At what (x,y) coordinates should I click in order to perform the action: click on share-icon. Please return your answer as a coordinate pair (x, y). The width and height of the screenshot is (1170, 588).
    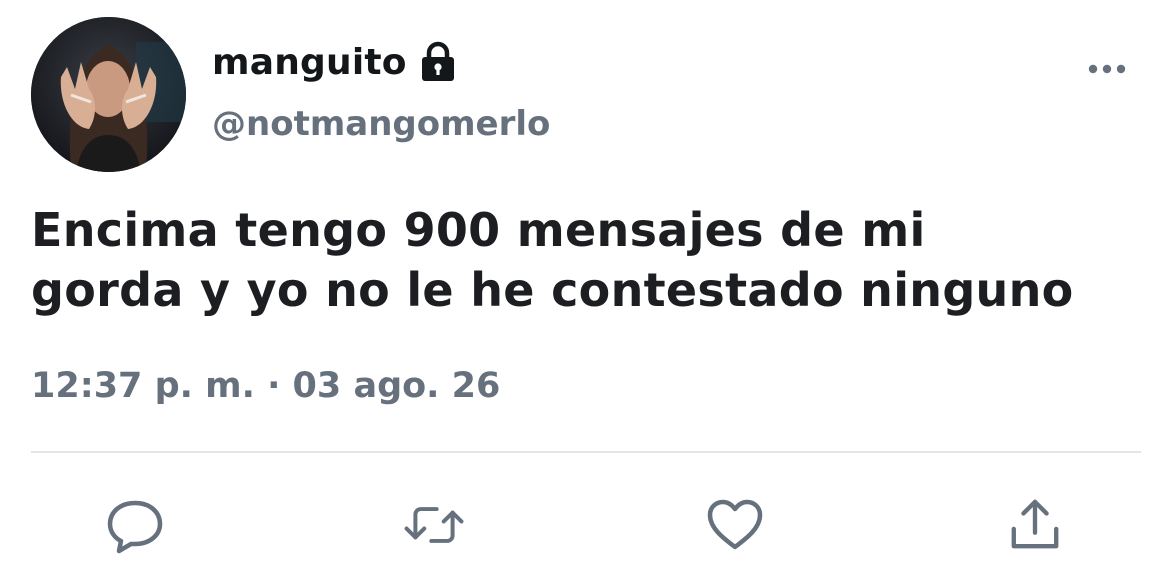
    Looking at the image, I should click on (1035, 524).